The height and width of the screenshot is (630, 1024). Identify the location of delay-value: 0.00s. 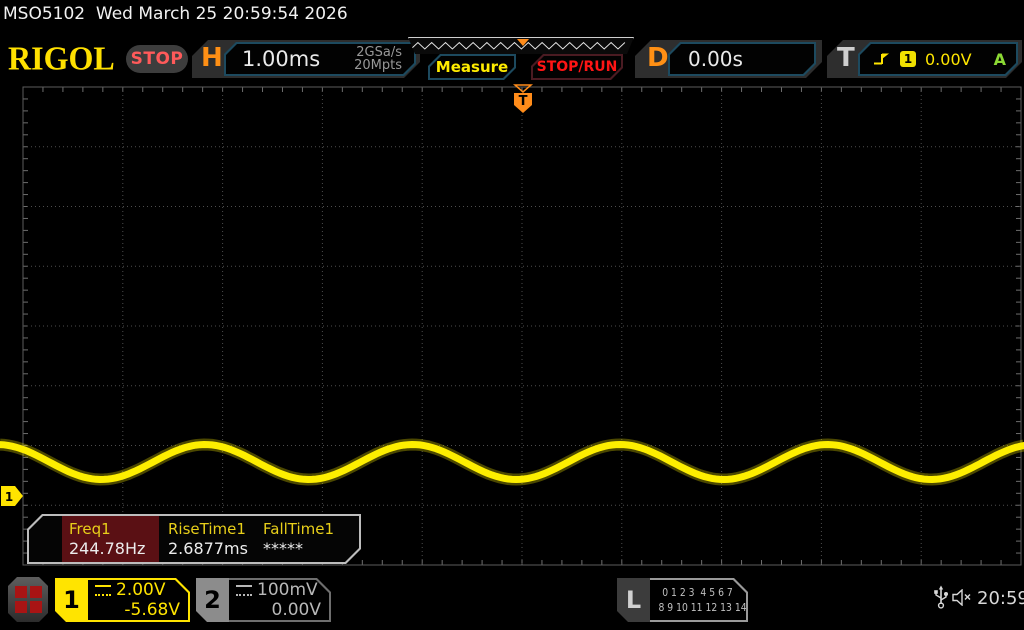
(715, 59).